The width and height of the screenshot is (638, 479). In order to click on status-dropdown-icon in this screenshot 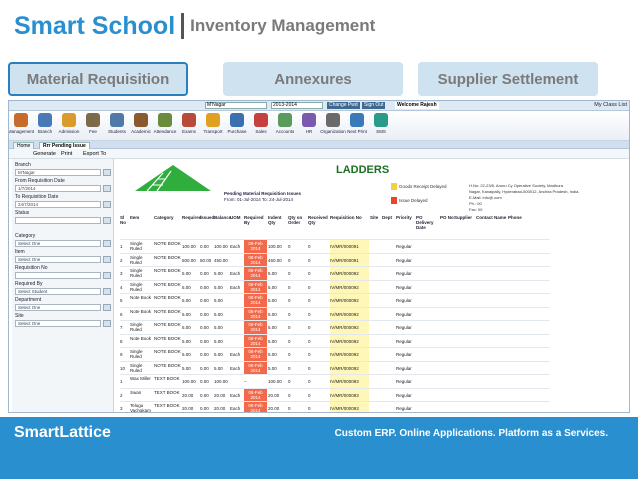, I will do `click(107, 220)`.